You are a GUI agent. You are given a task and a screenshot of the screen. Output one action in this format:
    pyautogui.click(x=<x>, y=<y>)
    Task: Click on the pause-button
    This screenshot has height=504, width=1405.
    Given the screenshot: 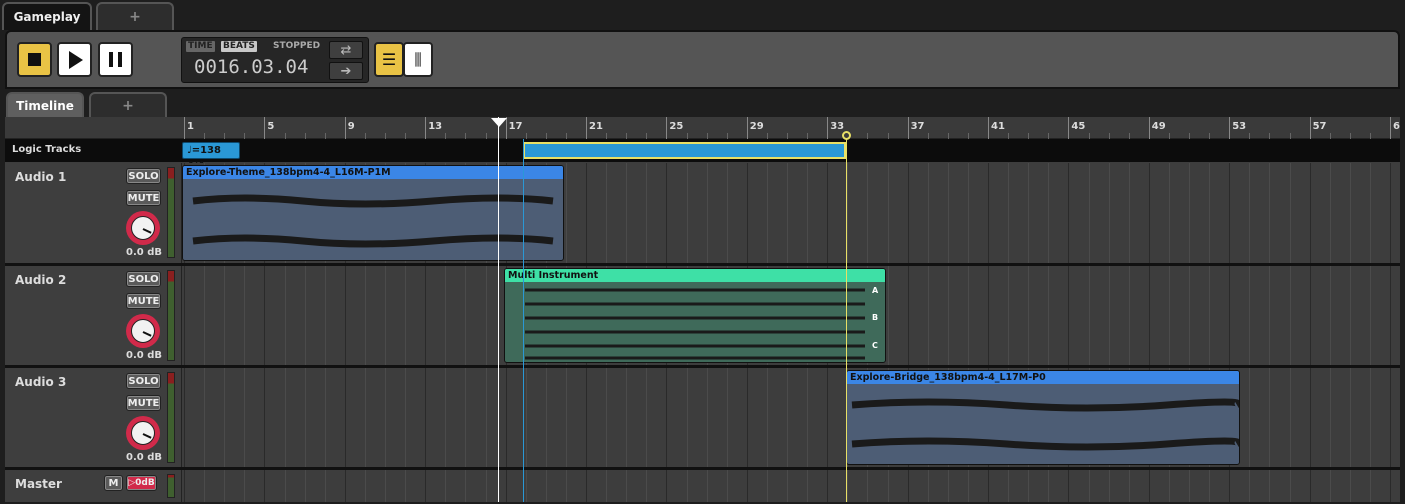 What is the action you would take?
    pyautogui.click(x=115, y=59)
    